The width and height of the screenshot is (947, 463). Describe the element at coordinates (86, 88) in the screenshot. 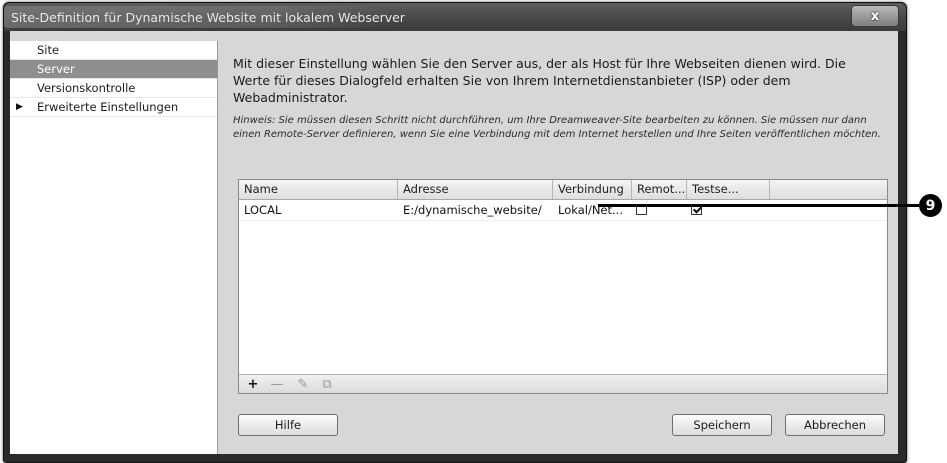

I see `category-label: Versionskontrolle` at that location.